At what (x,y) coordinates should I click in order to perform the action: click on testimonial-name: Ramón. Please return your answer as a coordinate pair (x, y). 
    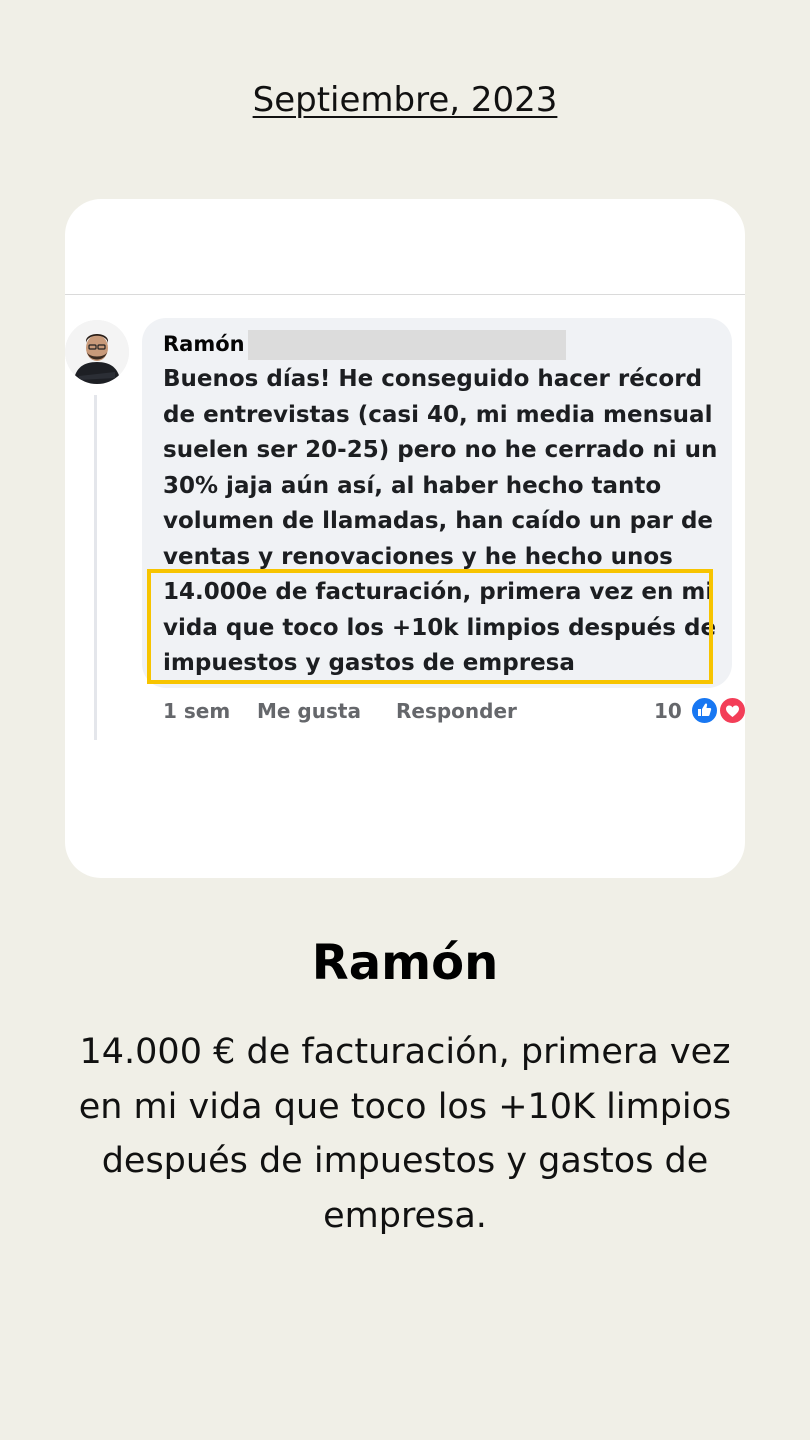
    Looking at the image, I should click on (405, 963).